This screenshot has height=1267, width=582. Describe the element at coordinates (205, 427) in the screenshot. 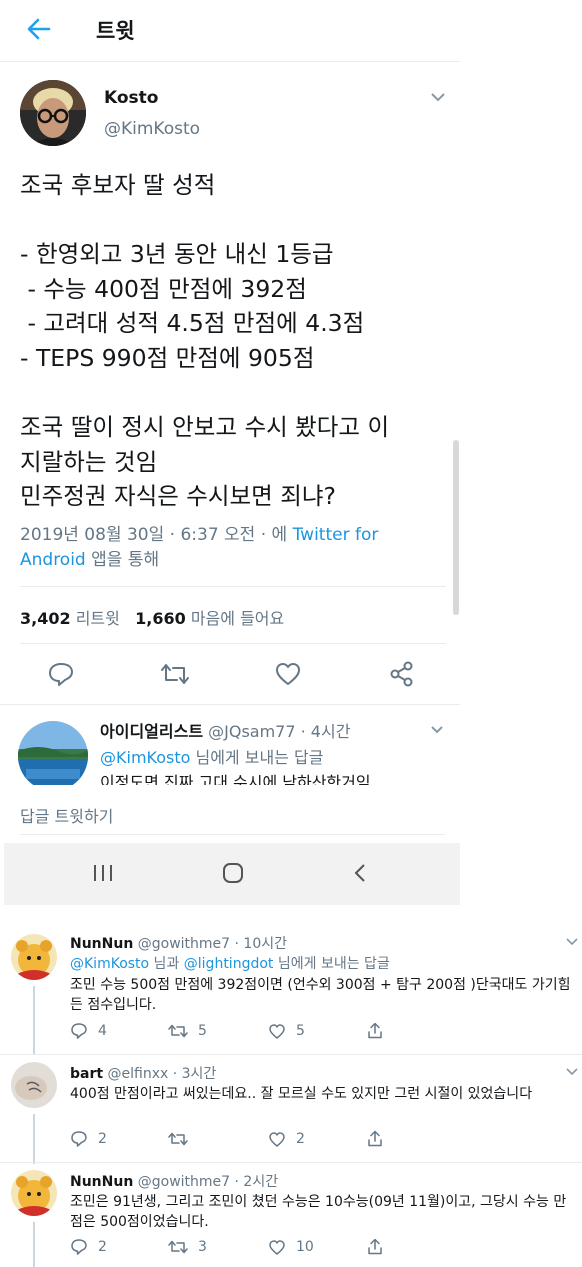

I see `tweet-line: 조국 딸이 정시 안보고 수시 봤다고 이` at that location.